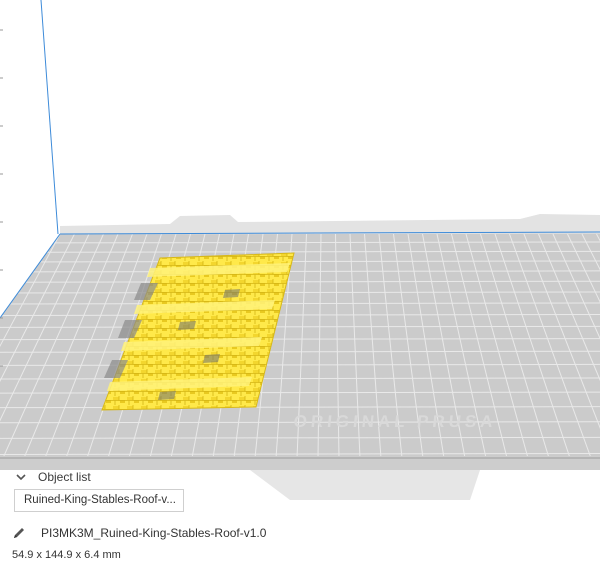 The height and width of the screenshot is (573, 600). Describe the element at coordinates (64, 477) in the screenshot. I see `object-list-label: Object list` at that location.